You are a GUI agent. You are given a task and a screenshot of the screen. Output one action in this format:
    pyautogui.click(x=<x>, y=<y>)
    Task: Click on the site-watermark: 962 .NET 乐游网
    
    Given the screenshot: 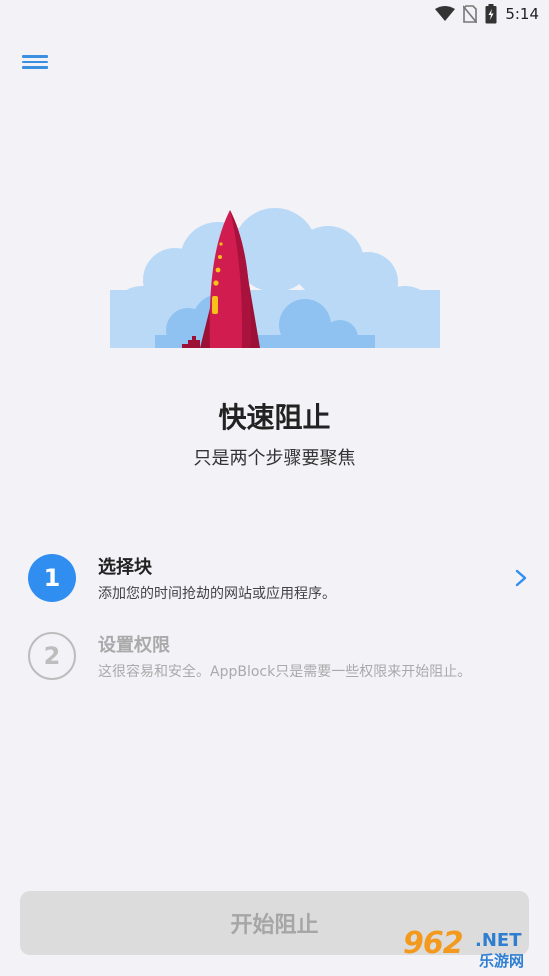 What is the action you would take?
    pyautogui.click(x=473, y=949)
    